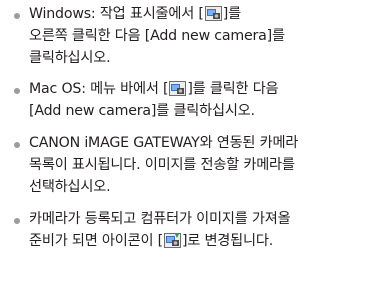  Describe the element at coordinates (157, 36) in the screenshot. I see `item-line: 오른쪽 클릭한 다음 [Add new camera]를` at that location.